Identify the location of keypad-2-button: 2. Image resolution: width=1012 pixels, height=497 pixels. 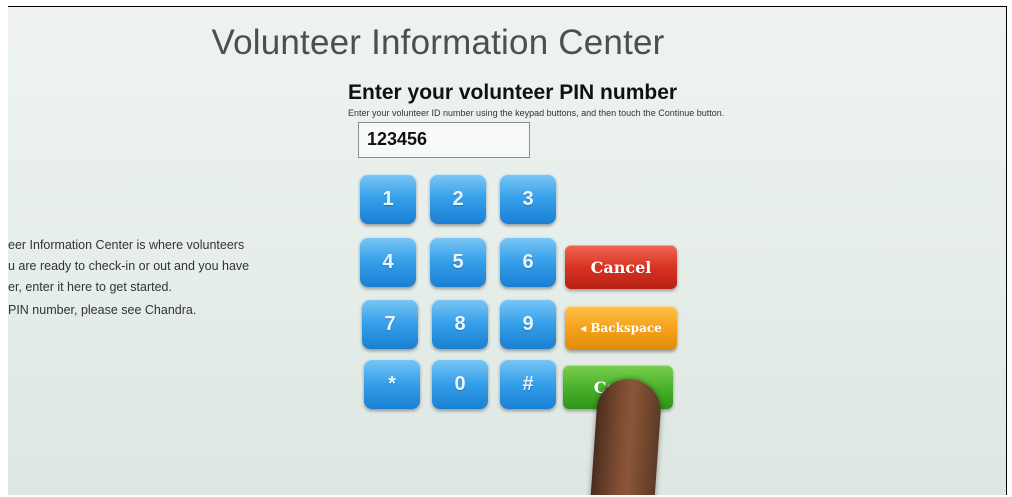
(458, 199).